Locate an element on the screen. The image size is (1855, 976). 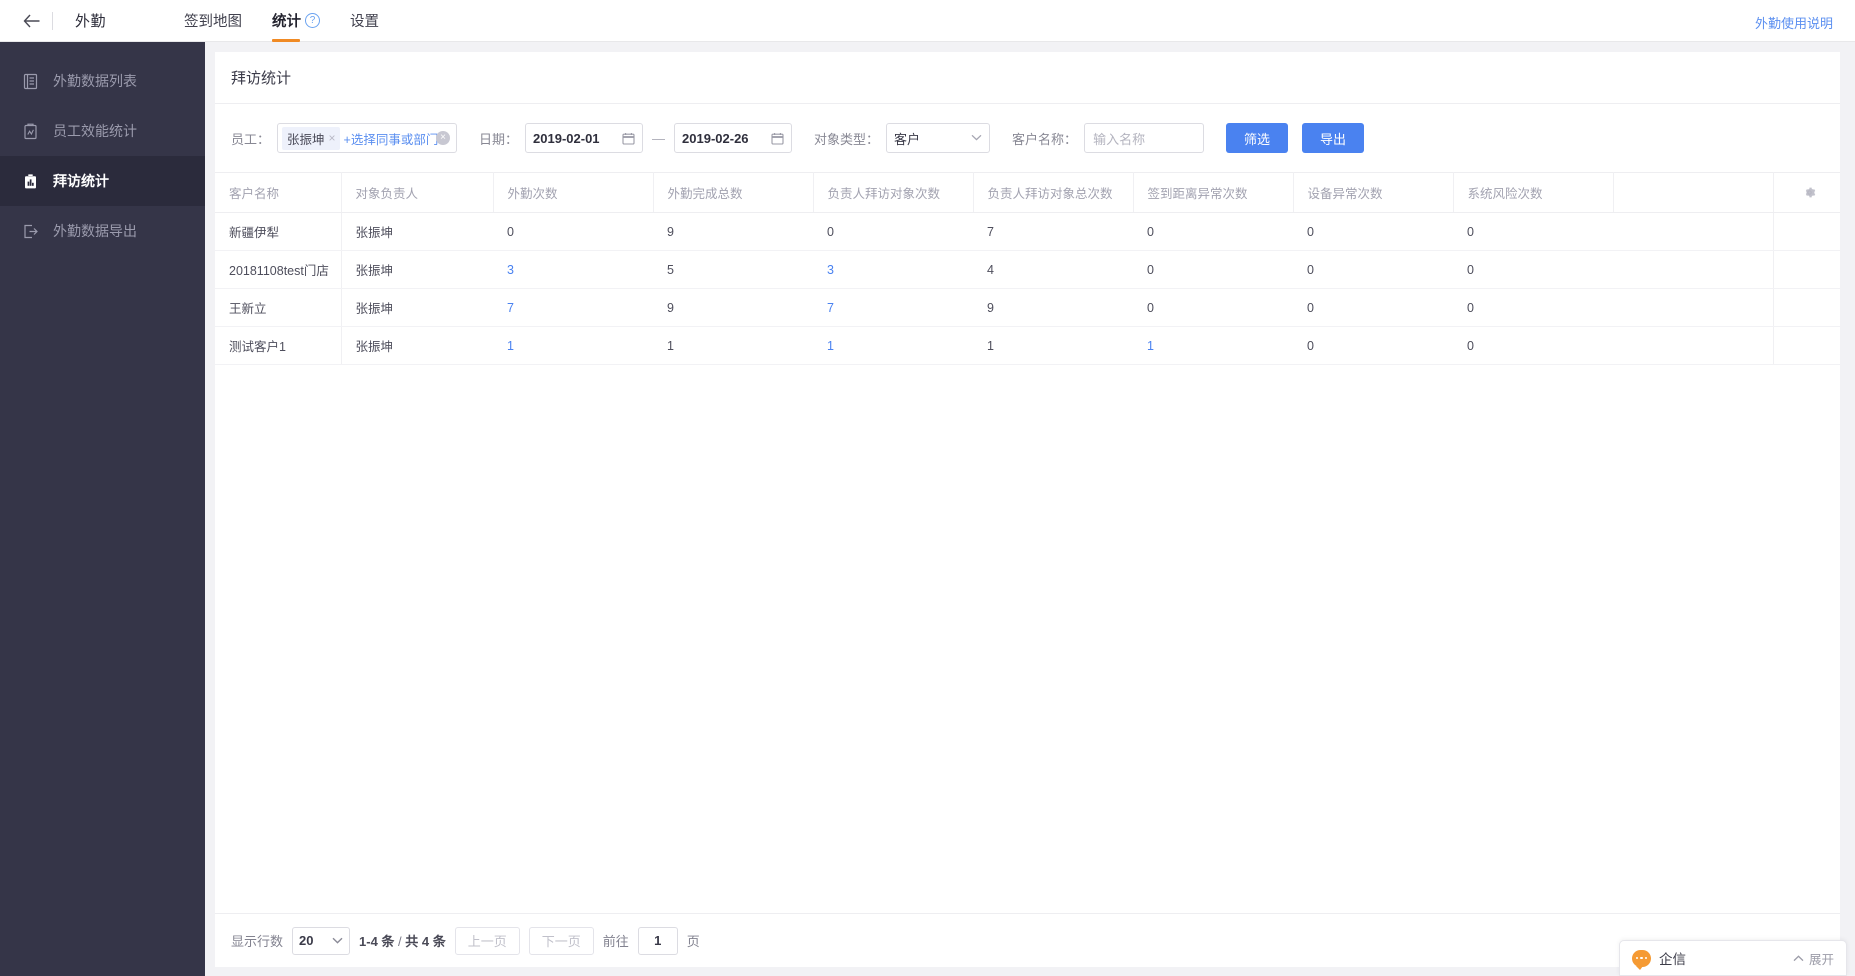
sidebar: 外勤数据列表 员工效能统计 拜访统计 外勤数据导出 is located at coordinates (102, 509).